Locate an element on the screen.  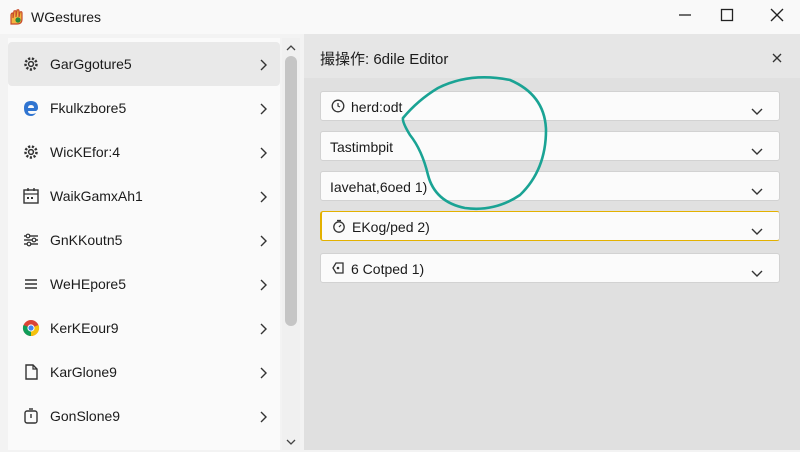
field-label: herd:odt is located at coordinates (377, 107).